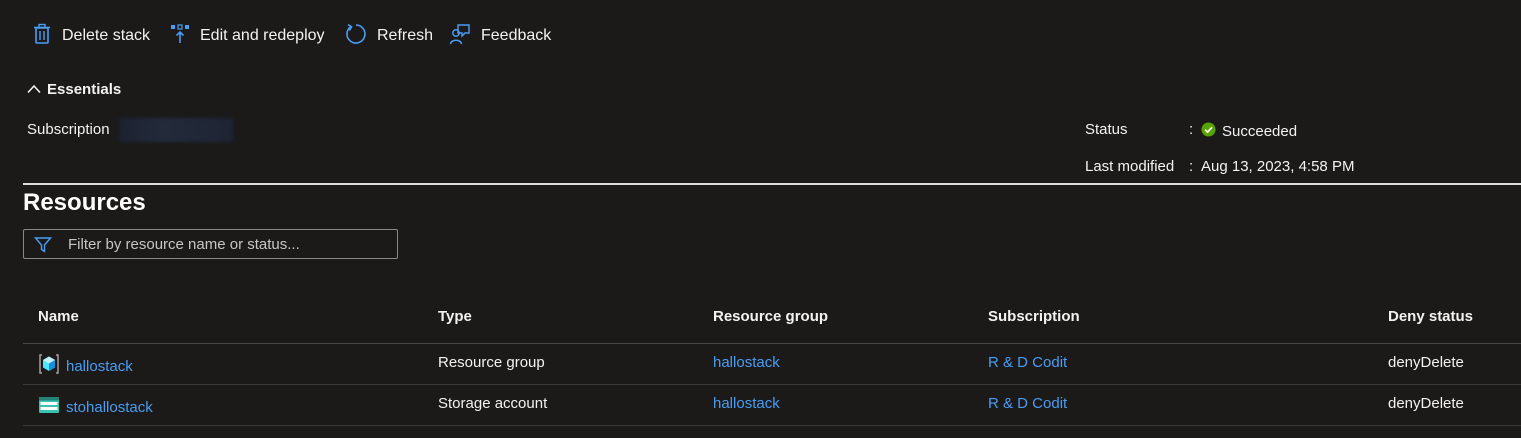 The width and height of the screenshot is (1521, 438). Describe the element at coordinates (1130, 166) in the screenshot. I see `last-modified-label: Last modified` at that location.